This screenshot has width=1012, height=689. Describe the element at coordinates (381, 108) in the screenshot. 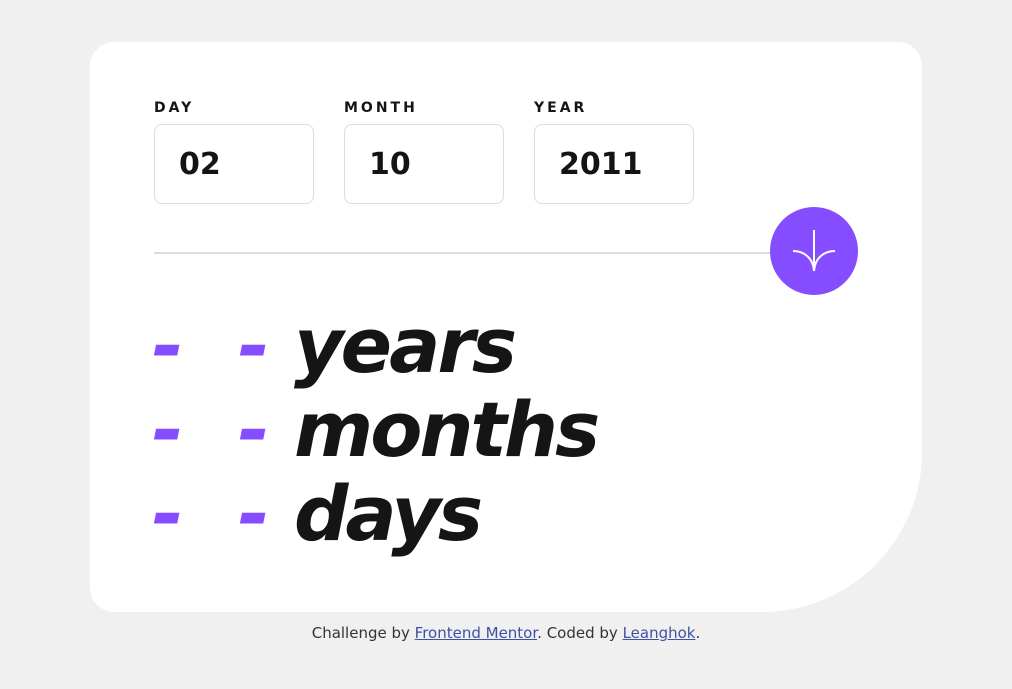

I see `month-label: MONTH` at that location.